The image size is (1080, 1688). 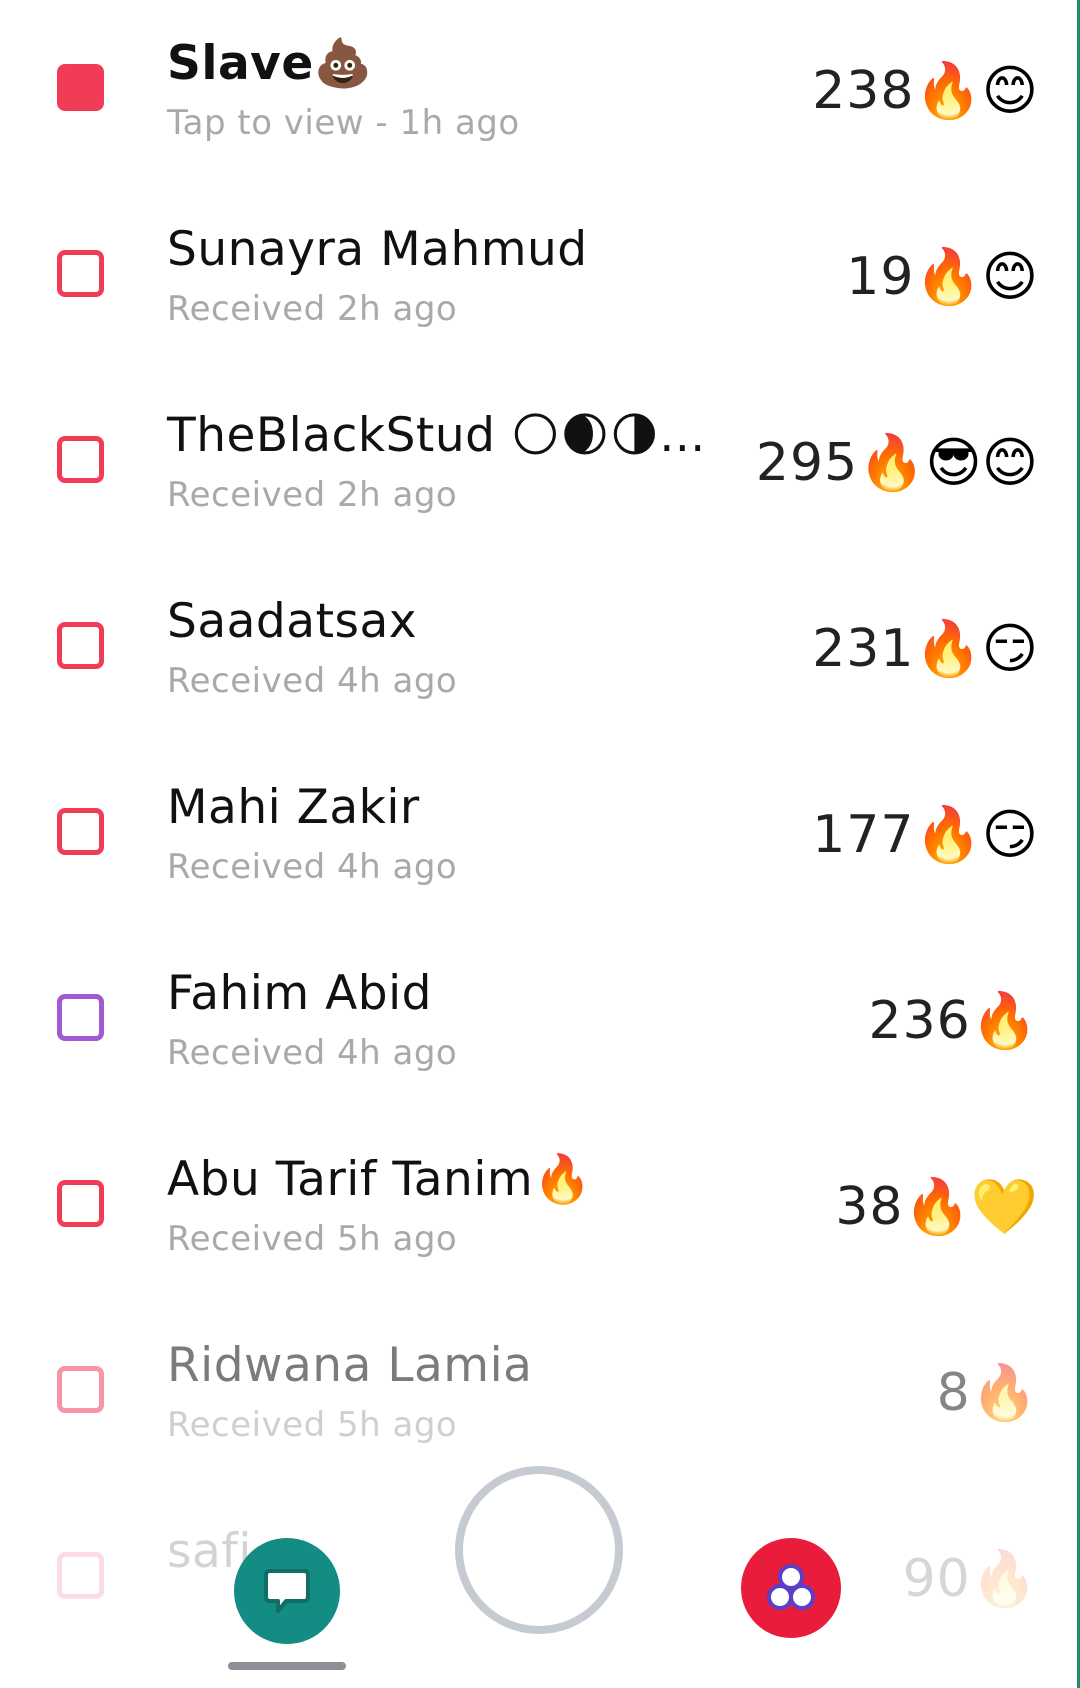 I want to click on streak: 90 🔥, so click(x=970, y=1579).